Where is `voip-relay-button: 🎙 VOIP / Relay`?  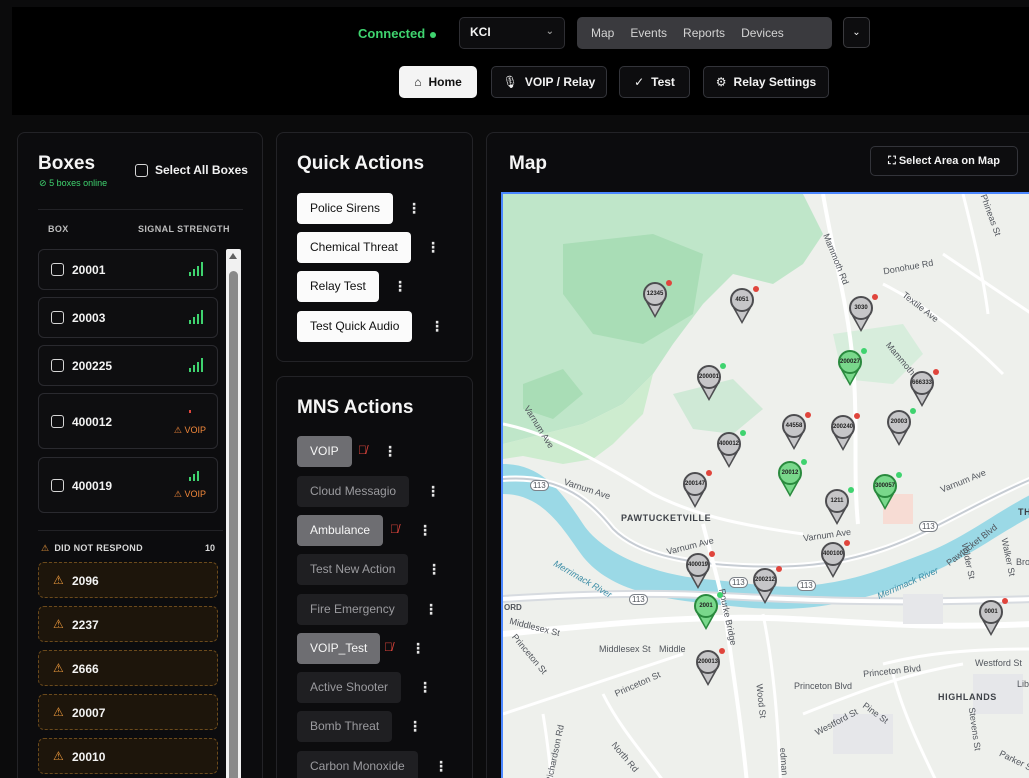 voip-relay-button: 🎙 VOIP / Relay is located at coordinates (549, 82).